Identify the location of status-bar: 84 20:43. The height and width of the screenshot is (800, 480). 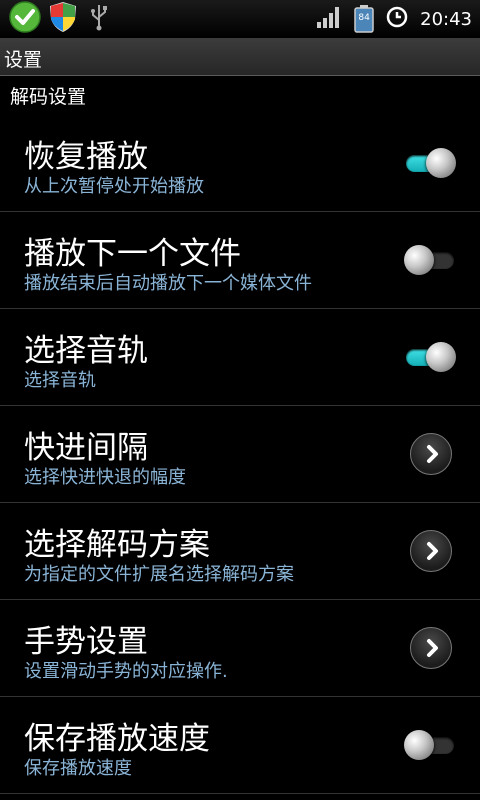
(240, 19).